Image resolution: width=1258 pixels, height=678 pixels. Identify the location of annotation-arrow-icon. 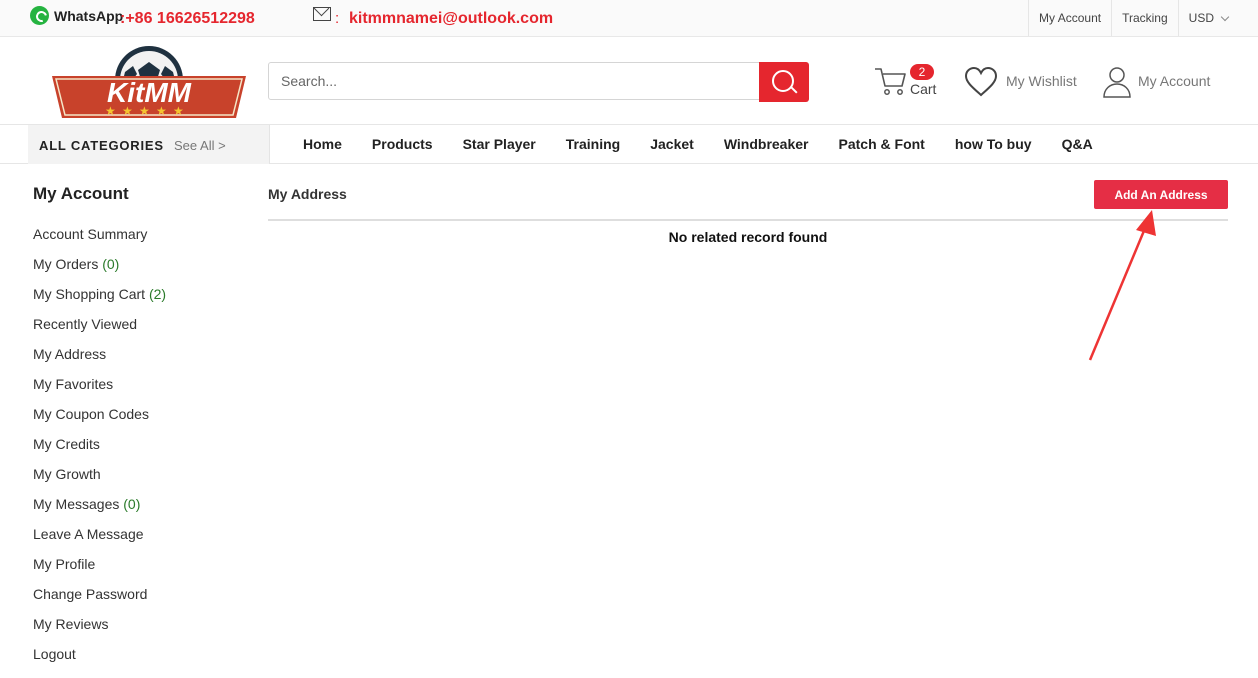
(1122, 285).